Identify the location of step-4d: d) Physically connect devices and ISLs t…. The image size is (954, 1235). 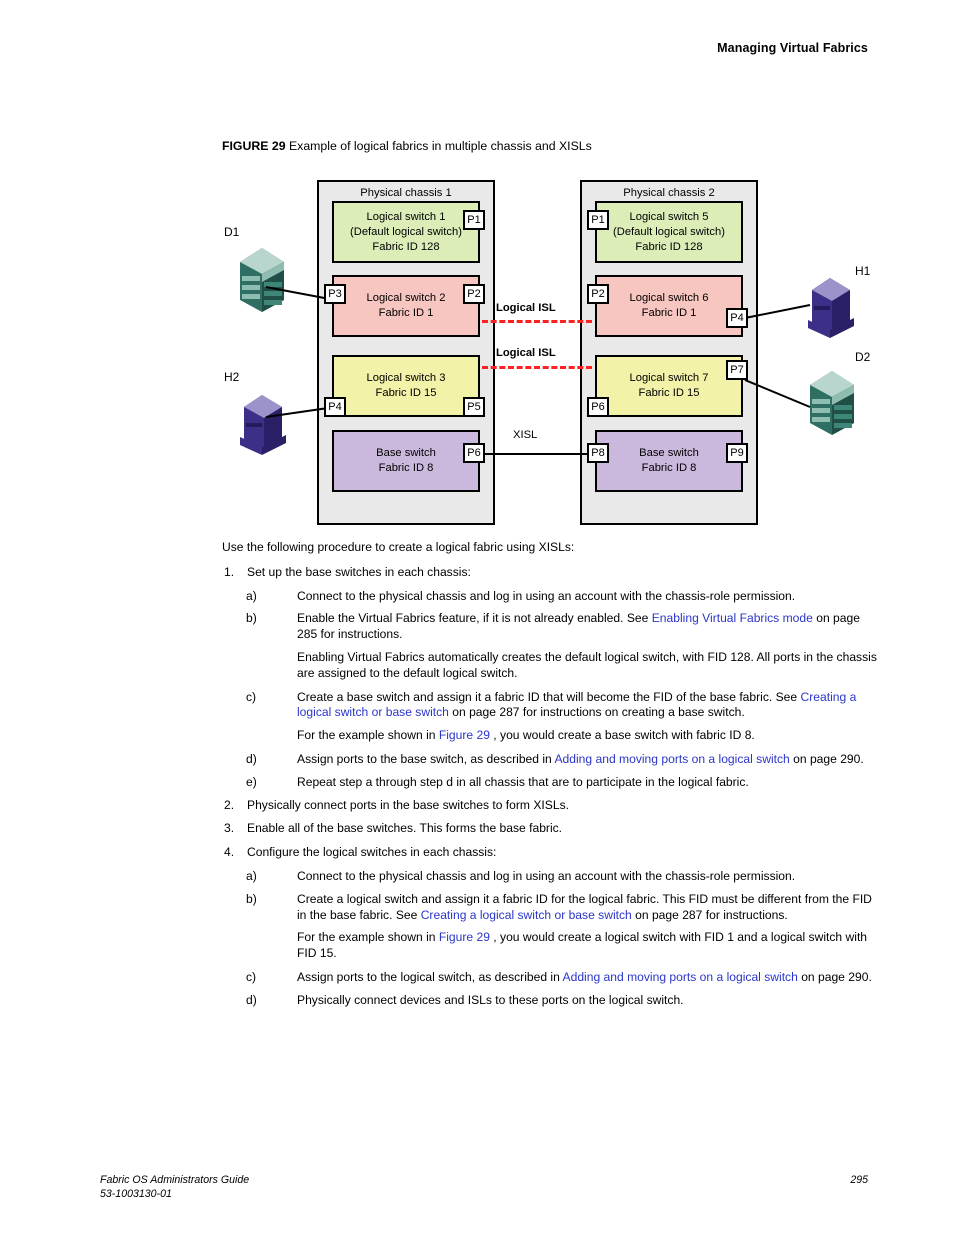
(550, 1001).